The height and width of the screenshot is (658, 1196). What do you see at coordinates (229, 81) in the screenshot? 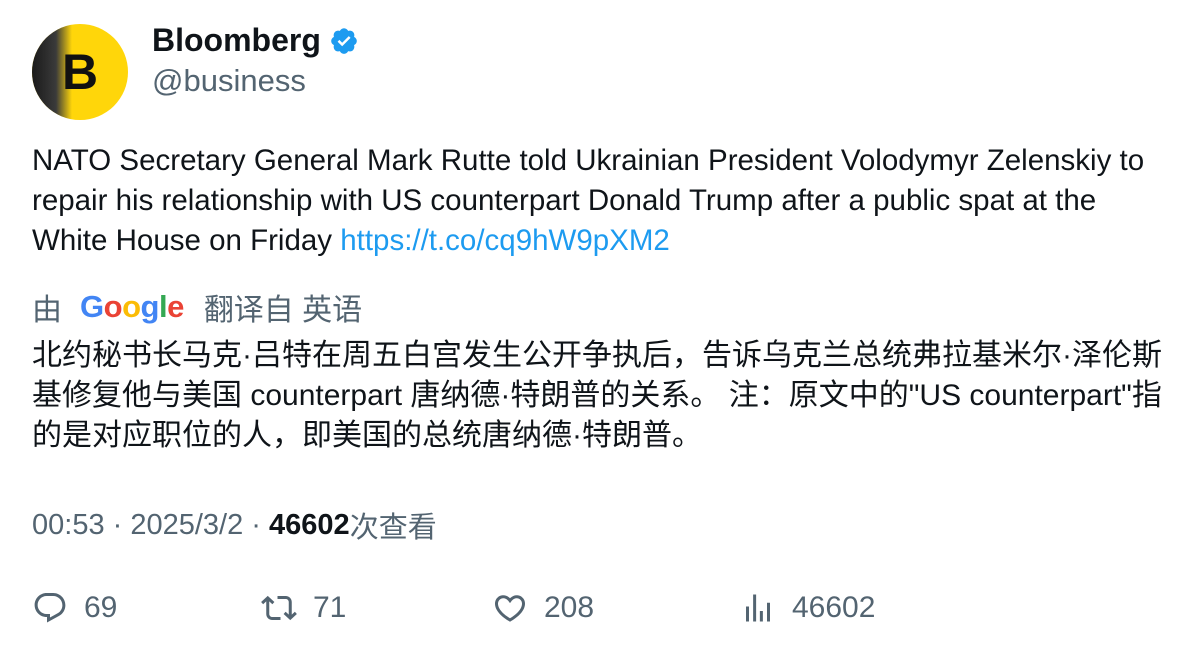
I see `author-handle: @business` at bounding box center [229, 81].